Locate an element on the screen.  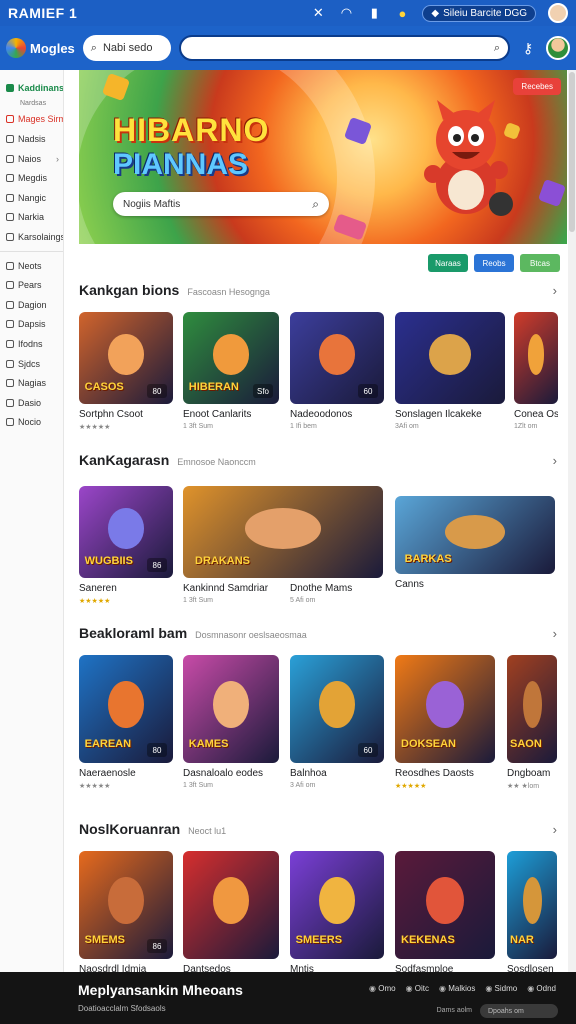
footer-link: Oitc is located at coordinates (417, 988).